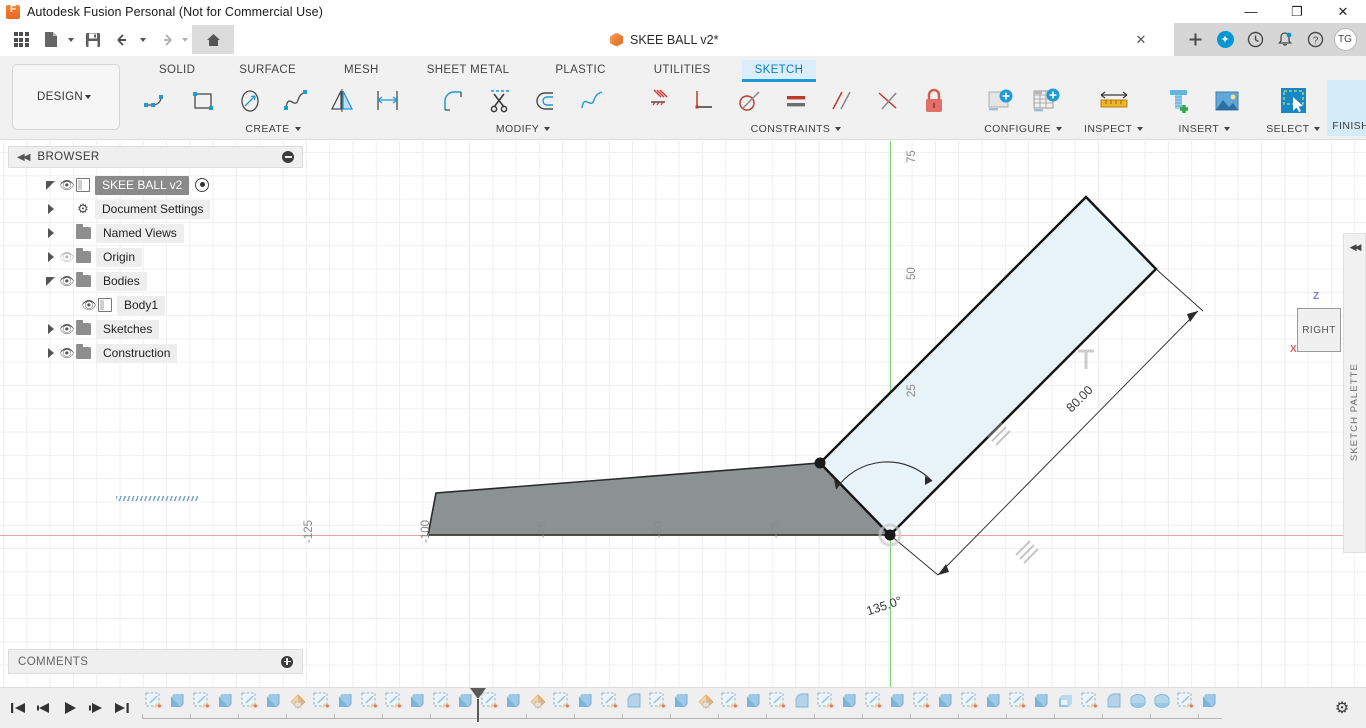 This screenshot has height=728, width=1366. Describe the element at coordinates (1345, 39) in the screenshot. I see `user-avatar: TG` at that location.